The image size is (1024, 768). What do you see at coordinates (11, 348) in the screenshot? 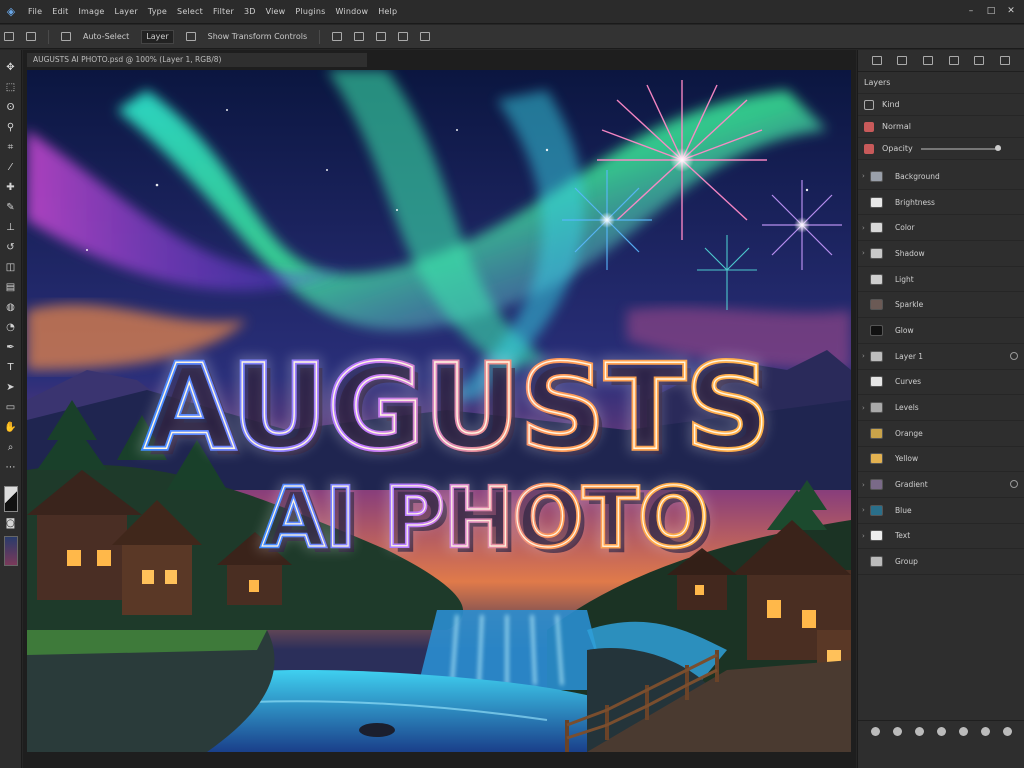
I see `pen-tool-icon: ✒` at bounding box center [11, 348].